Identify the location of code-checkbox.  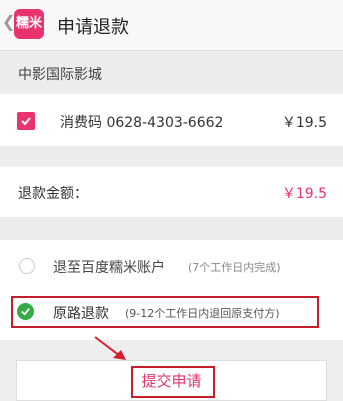
(26, 121).